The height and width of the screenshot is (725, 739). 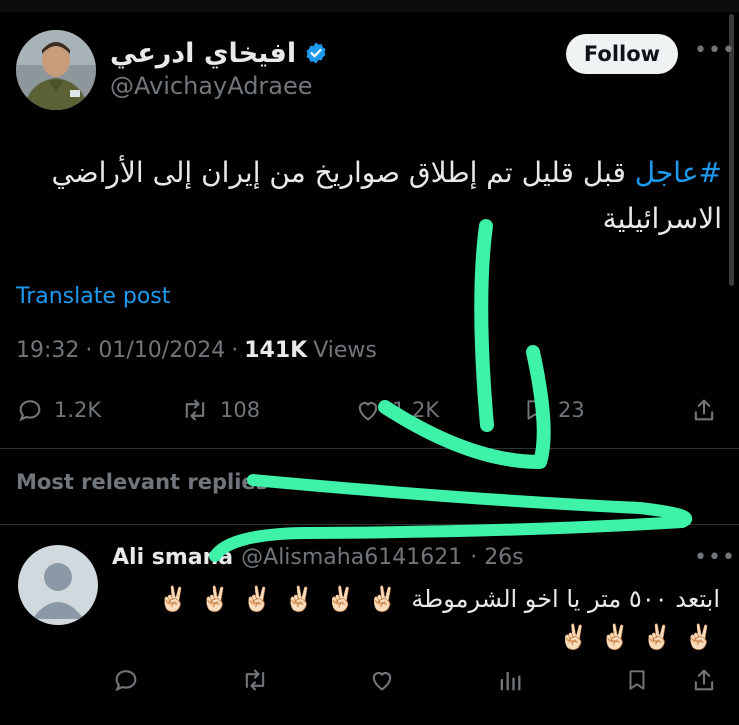 What do you see at coordinates (93, 296) in the screenshot?
I see `translate-post-link: Translate post` at bounding box center [93, 296].